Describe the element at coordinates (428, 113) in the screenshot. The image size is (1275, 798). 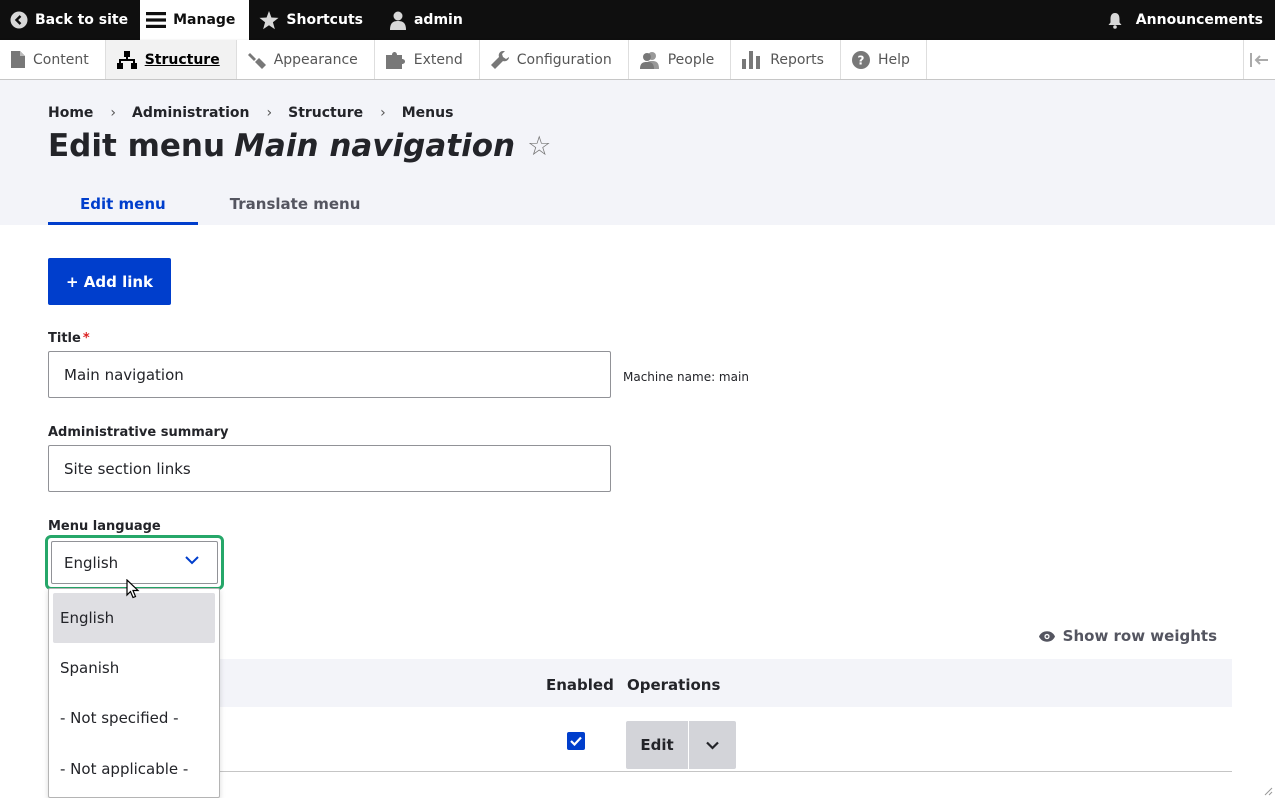
I see `breadcrumb-menus: Menus` at that location.